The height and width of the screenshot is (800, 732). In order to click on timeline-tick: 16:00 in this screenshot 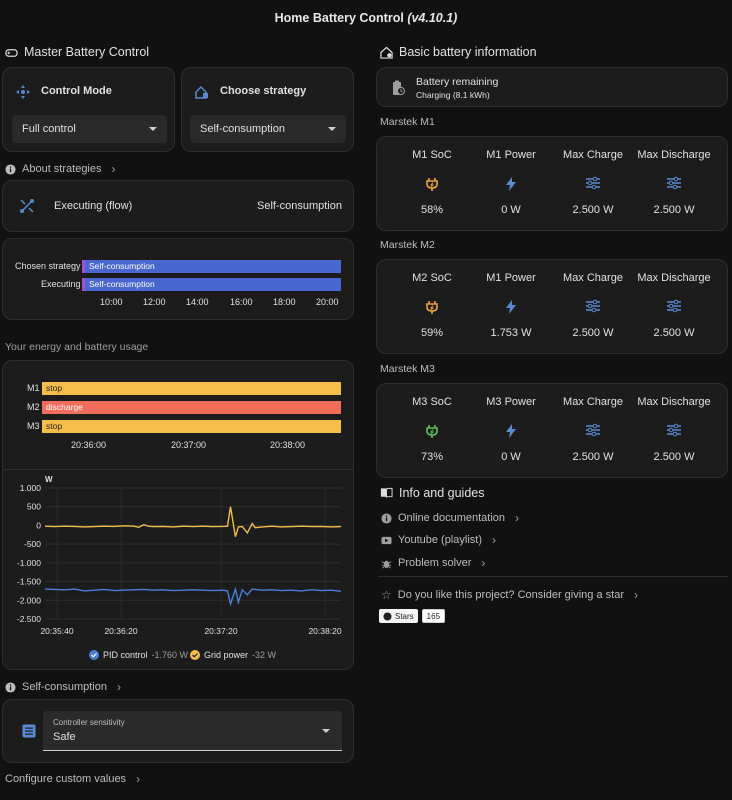, I will do `click(241, 302)`.